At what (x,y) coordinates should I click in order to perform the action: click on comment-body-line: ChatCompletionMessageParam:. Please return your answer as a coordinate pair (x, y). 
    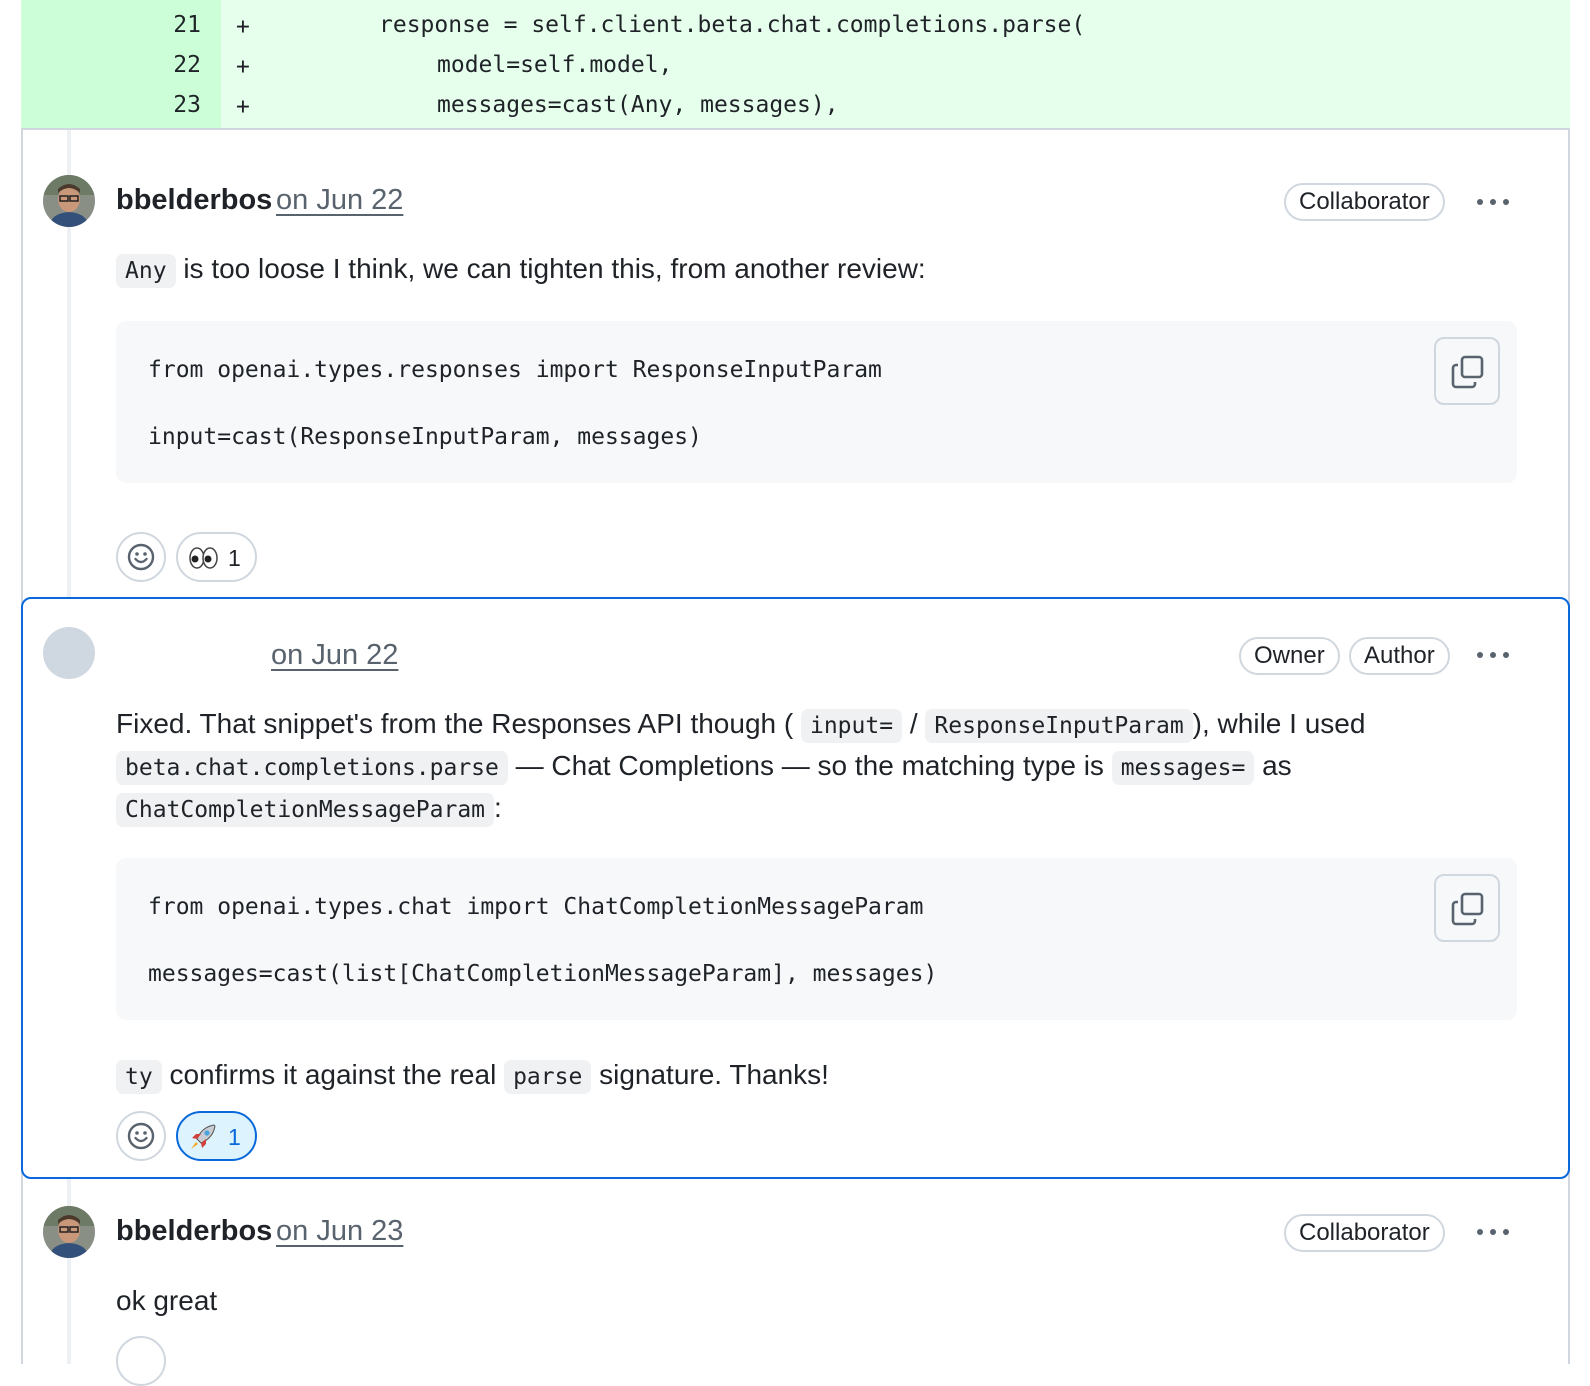
    Looking at the image, I should click on (309, 809).